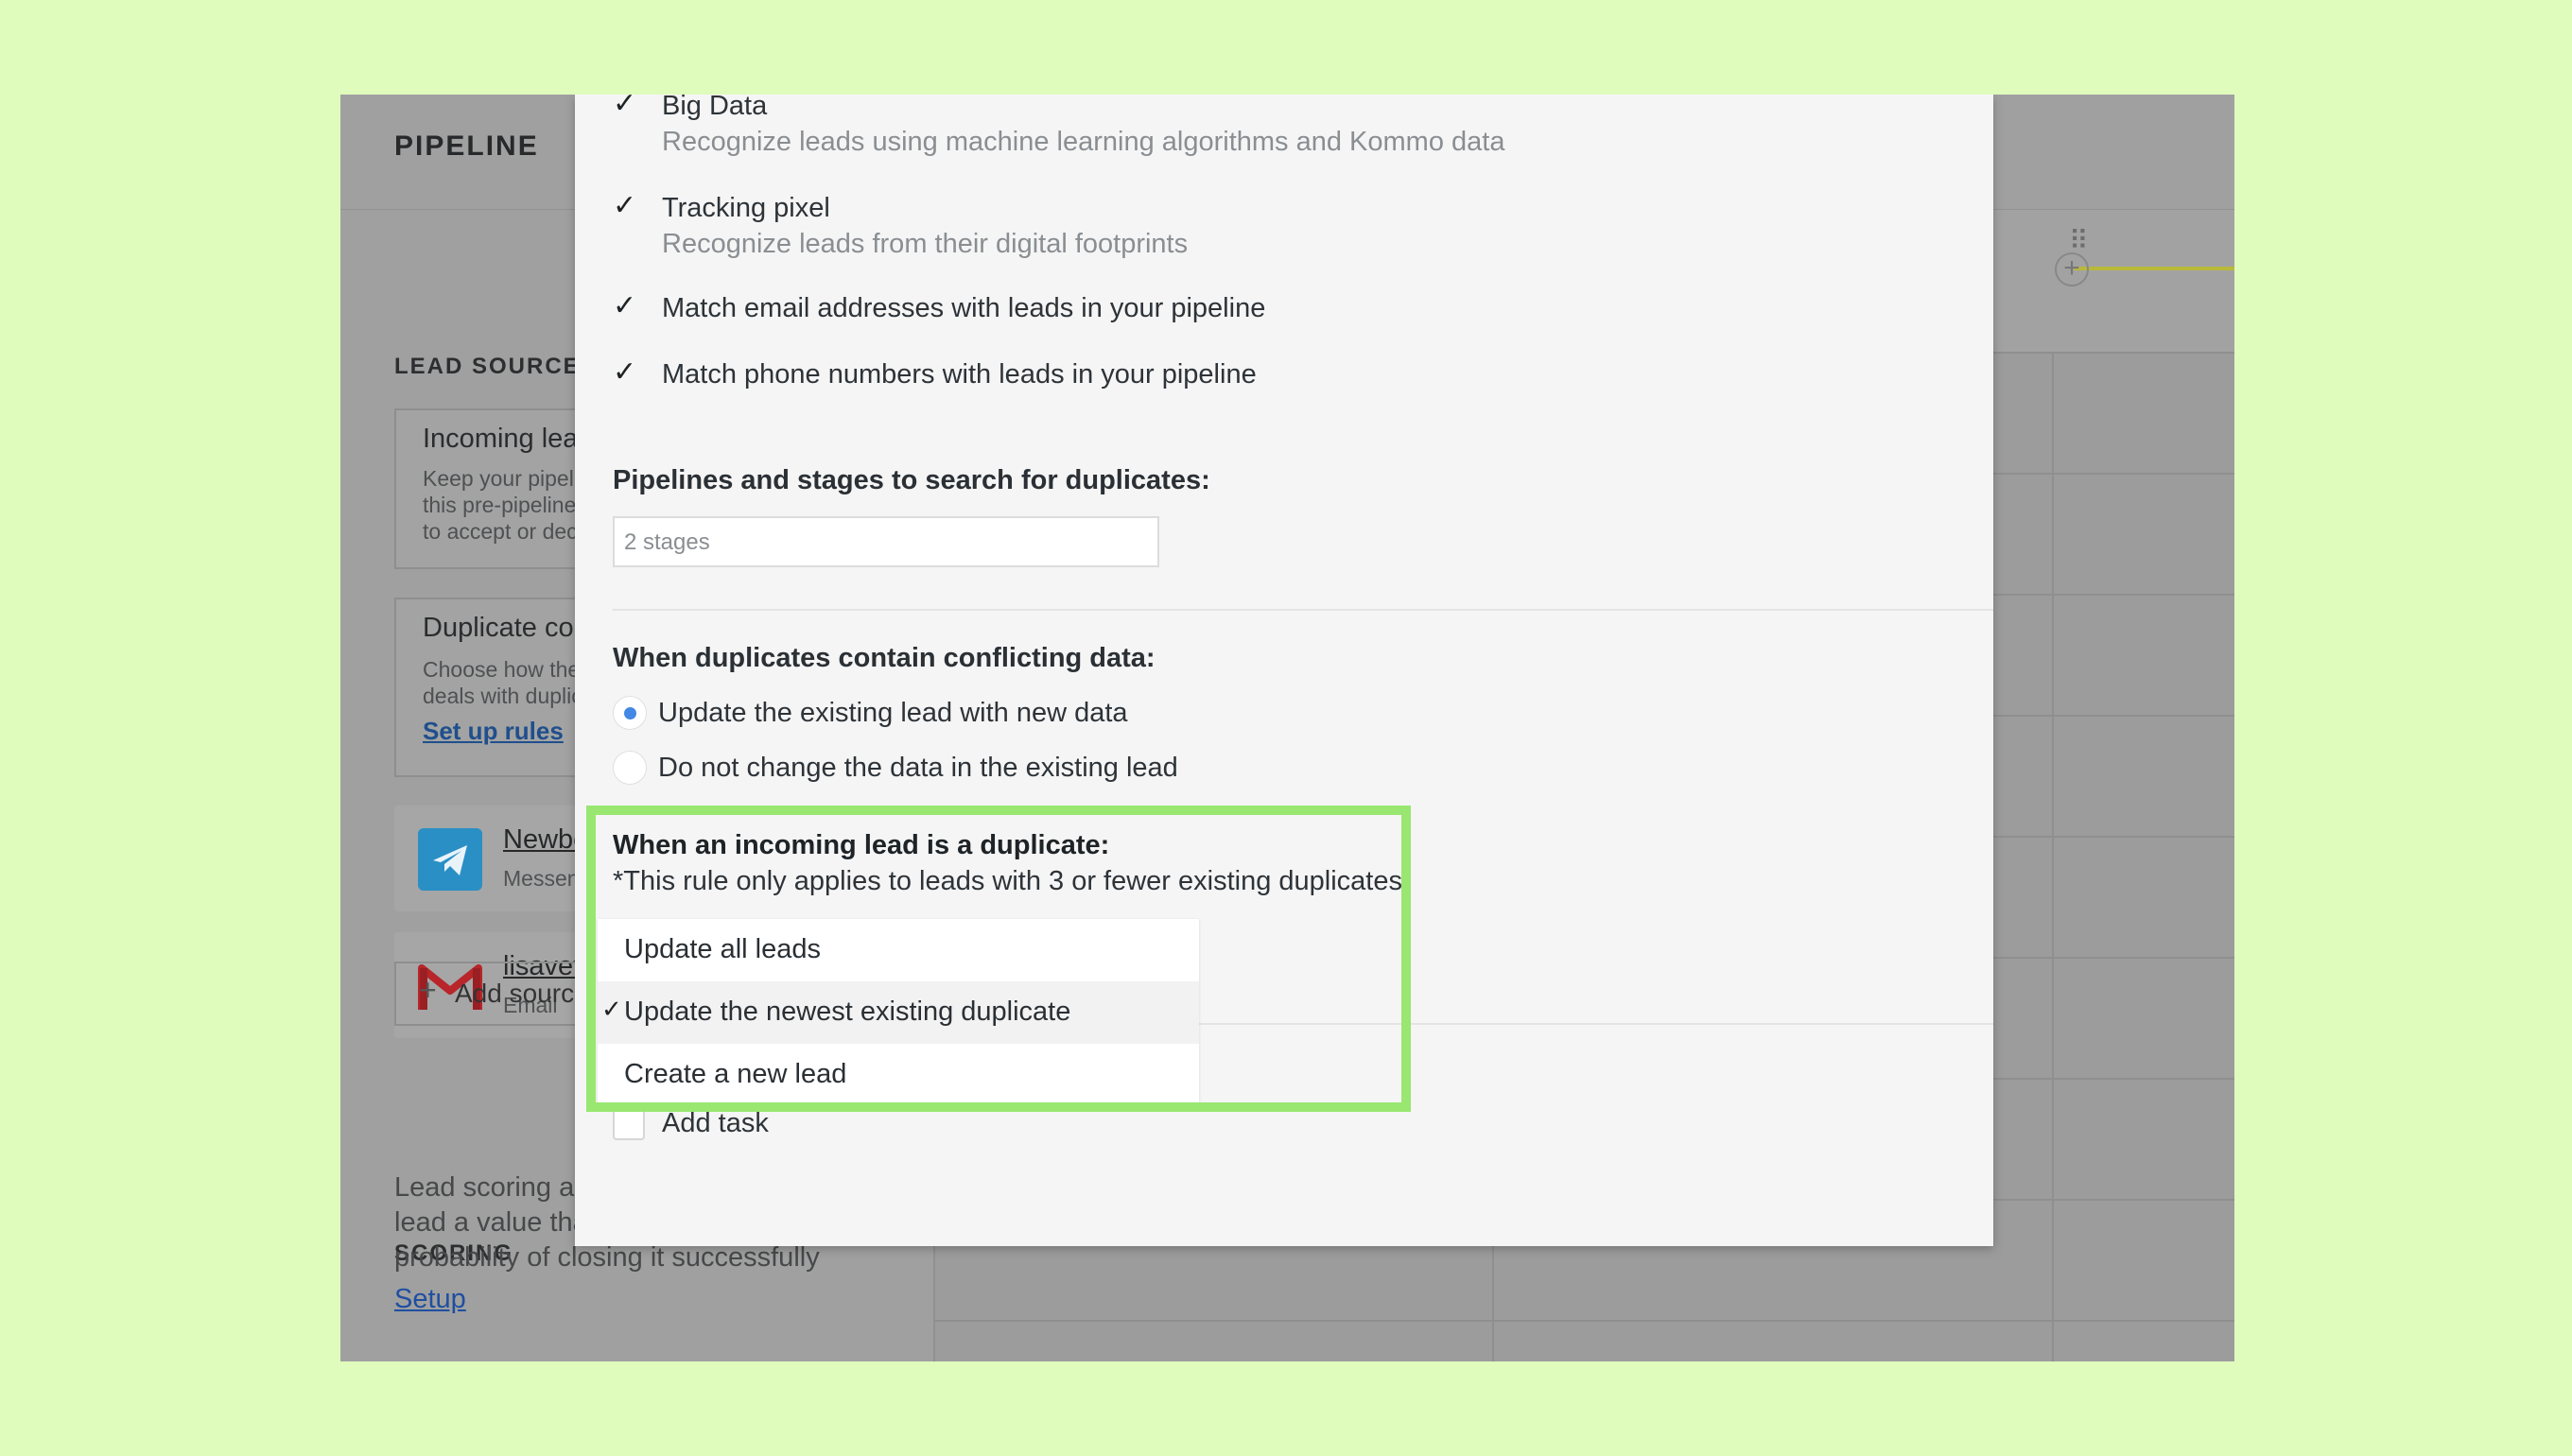  I want to click on option-label: Update the newest existing duplicate, so click(847, 1012).